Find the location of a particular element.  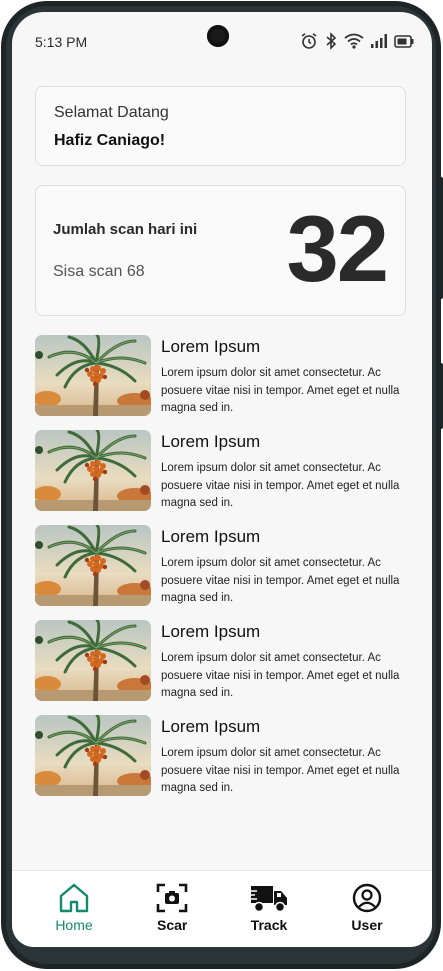

nav-track-label: Track is located at coordinates (269, 925).